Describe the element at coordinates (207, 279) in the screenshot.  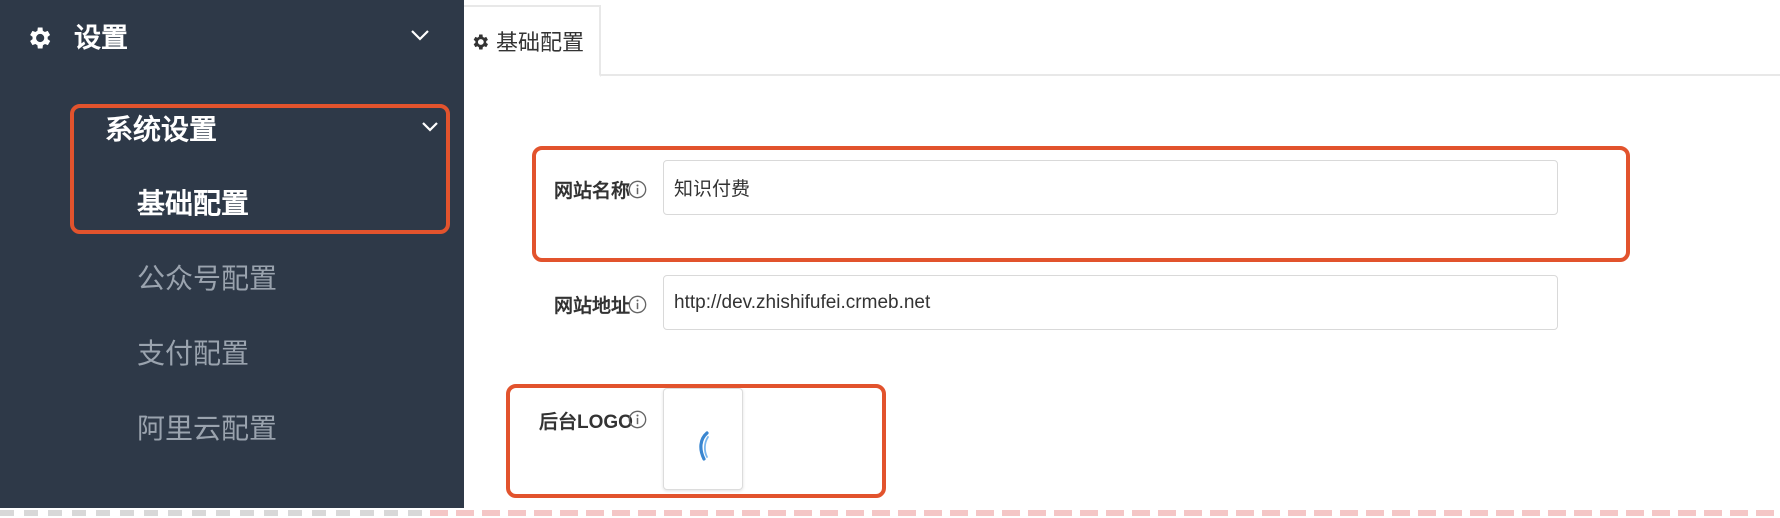
I see `sidebar-item-wechat-config: 公众号配置` at that location.